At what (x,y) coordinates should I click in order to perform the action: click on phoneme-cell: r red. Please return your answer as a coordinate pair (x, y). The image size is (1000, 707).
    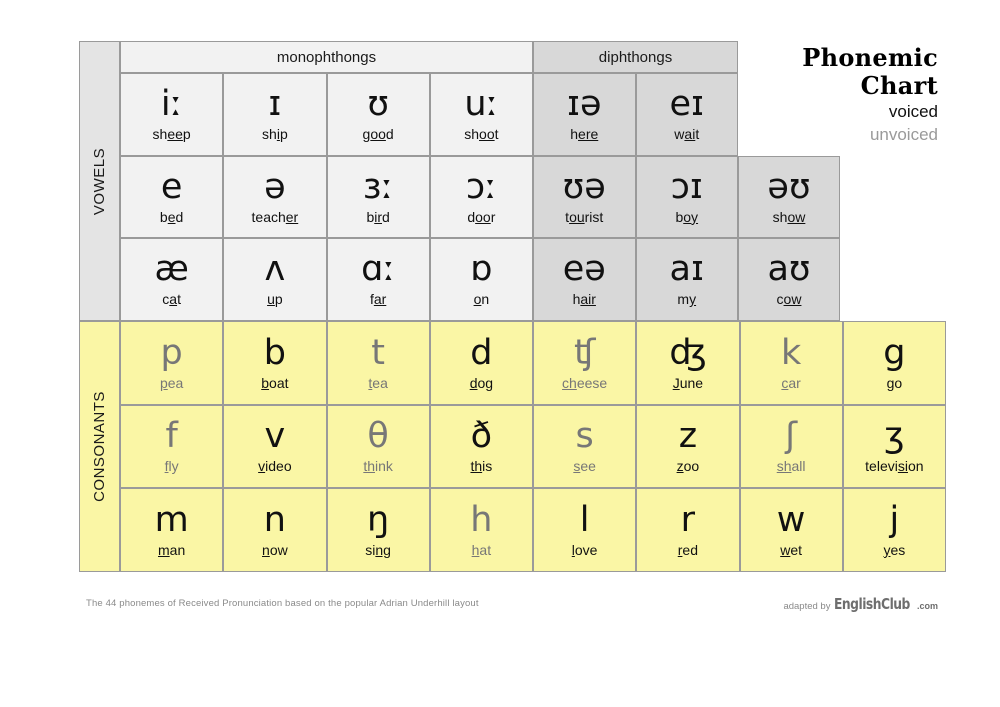
    Looking at the image, I should click on (688, 530).